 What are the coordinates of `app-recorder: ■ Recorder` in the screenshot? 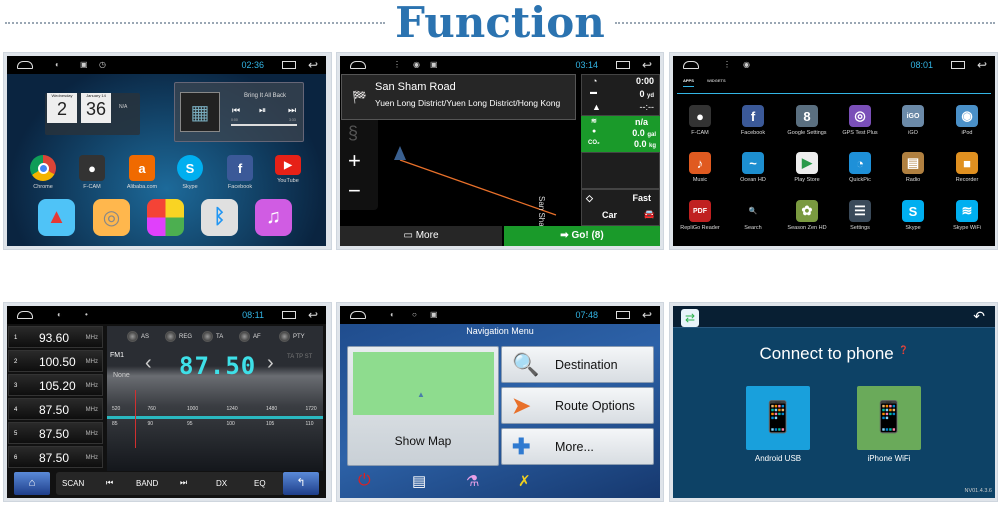 It's located at (967, 167).